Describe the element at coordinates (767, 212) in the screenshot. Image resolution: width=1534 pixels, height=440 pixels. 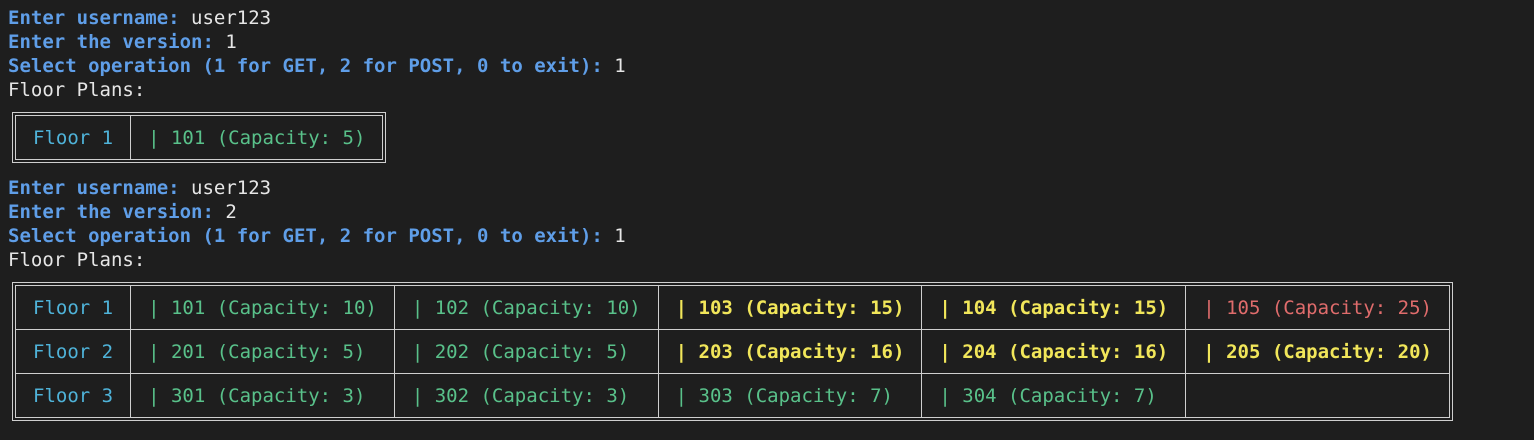
I see `version-line: Enter the version: 2` at that location.